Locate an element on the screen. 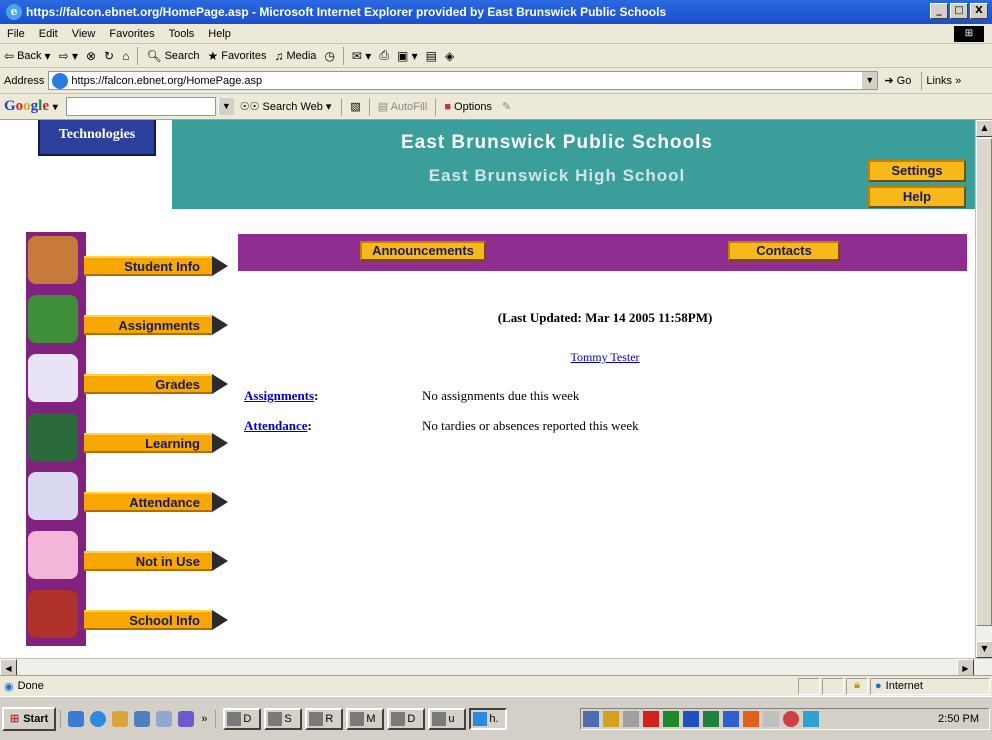  help-button: Help is located at coordinates (917, 197).